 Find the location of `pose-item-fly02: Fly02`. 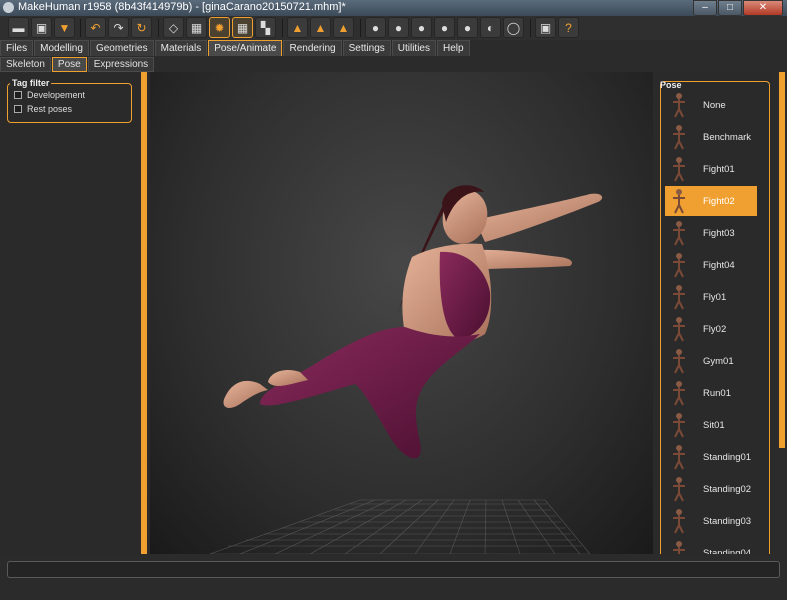

pose-item-fly02: Fly02 is located at coordinates (711, 329).